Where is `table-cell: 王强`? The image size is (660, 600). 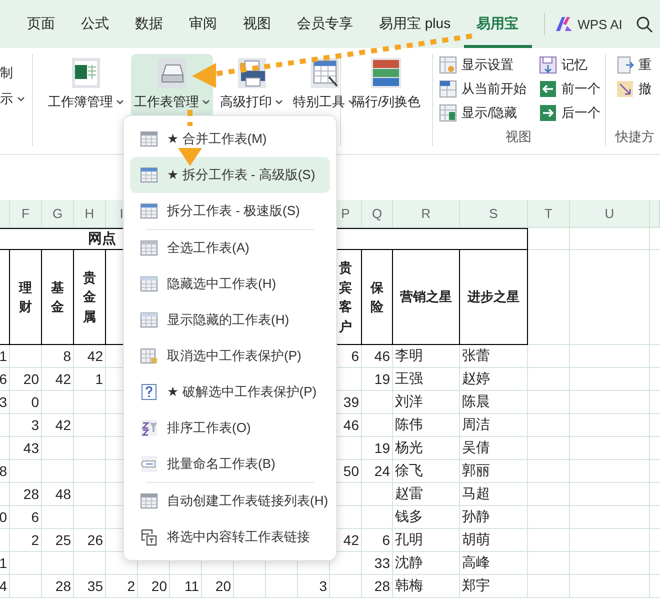 table-cell: 王强 is located at coordinates (426, 379).